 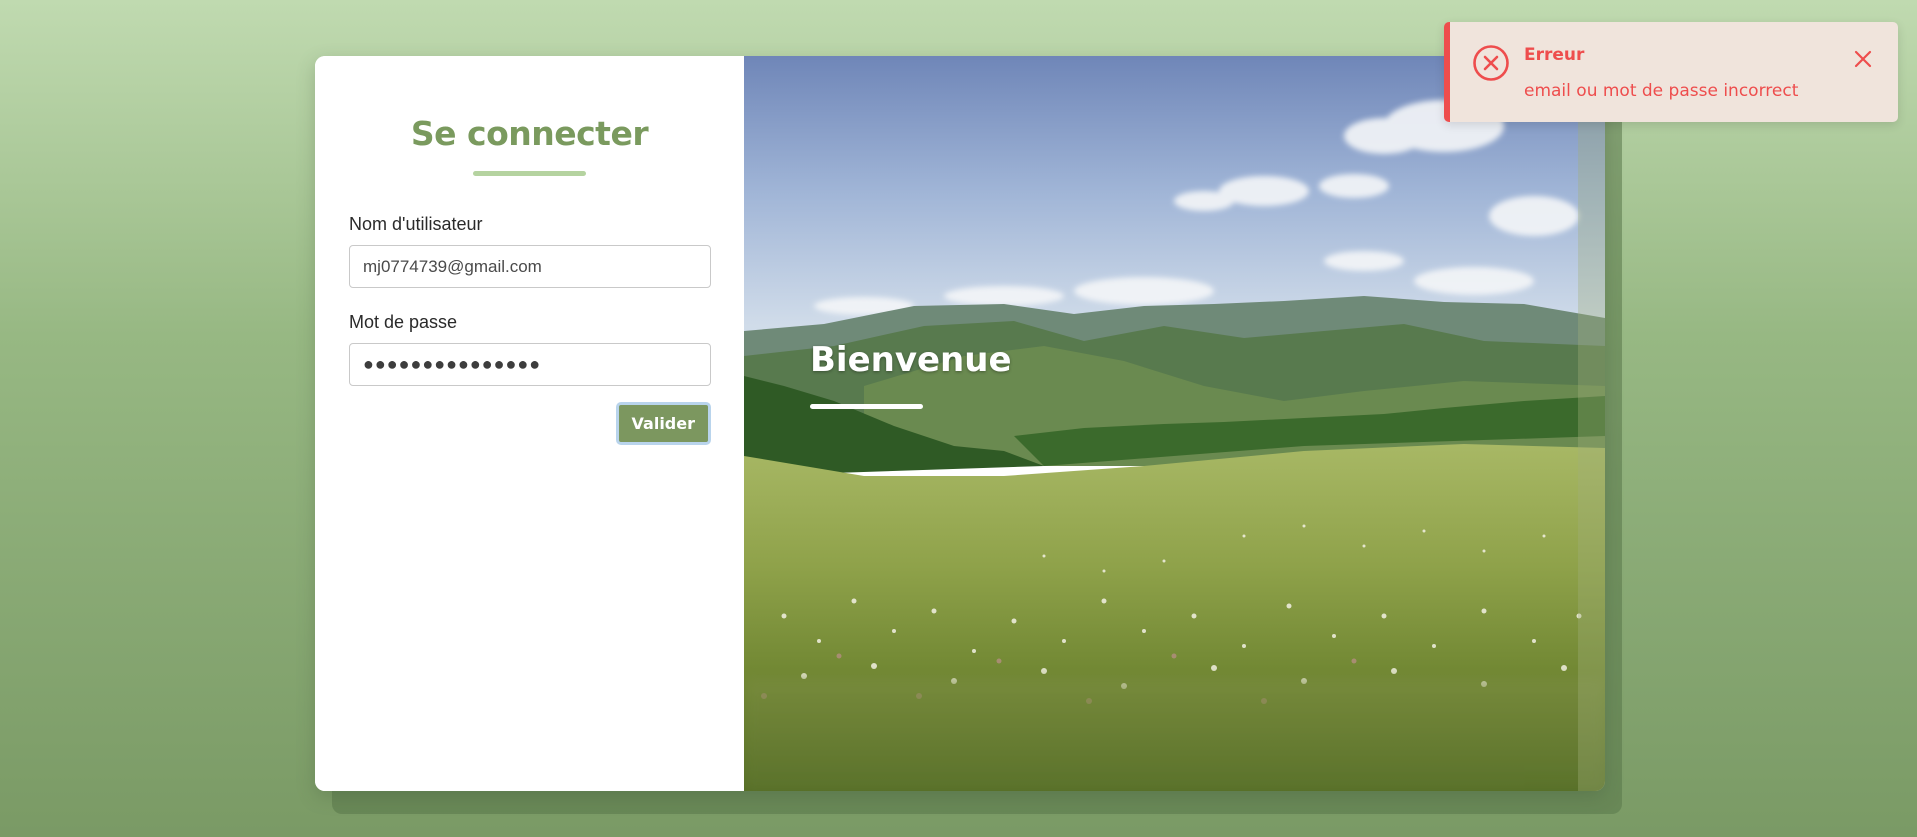 I want to click on submit-button: Valider, so click(x=663, y=423).